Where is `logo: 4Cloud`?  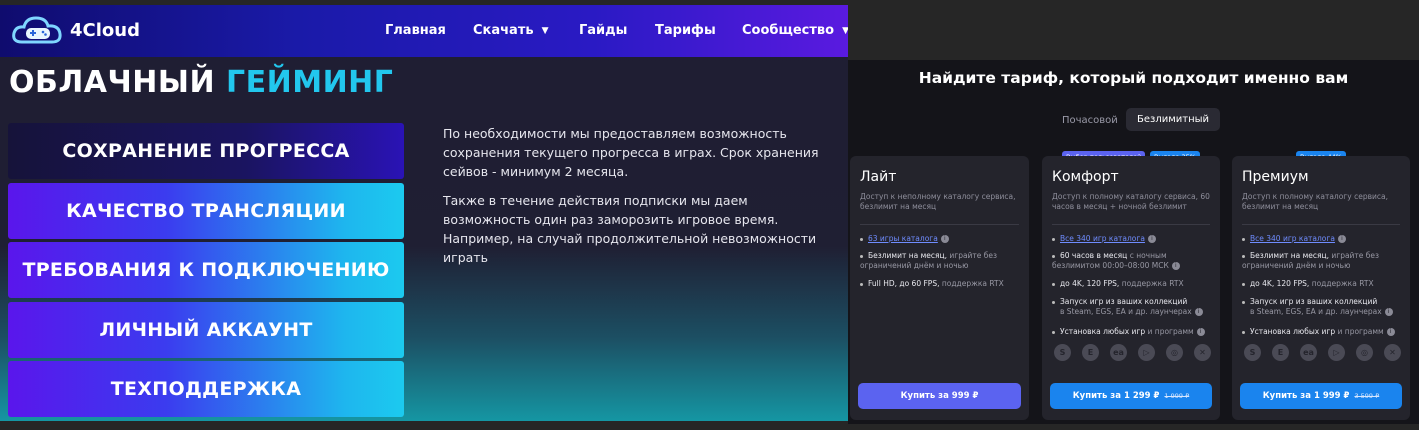 logo: 4Cloud is located at coordinates (76, 30).